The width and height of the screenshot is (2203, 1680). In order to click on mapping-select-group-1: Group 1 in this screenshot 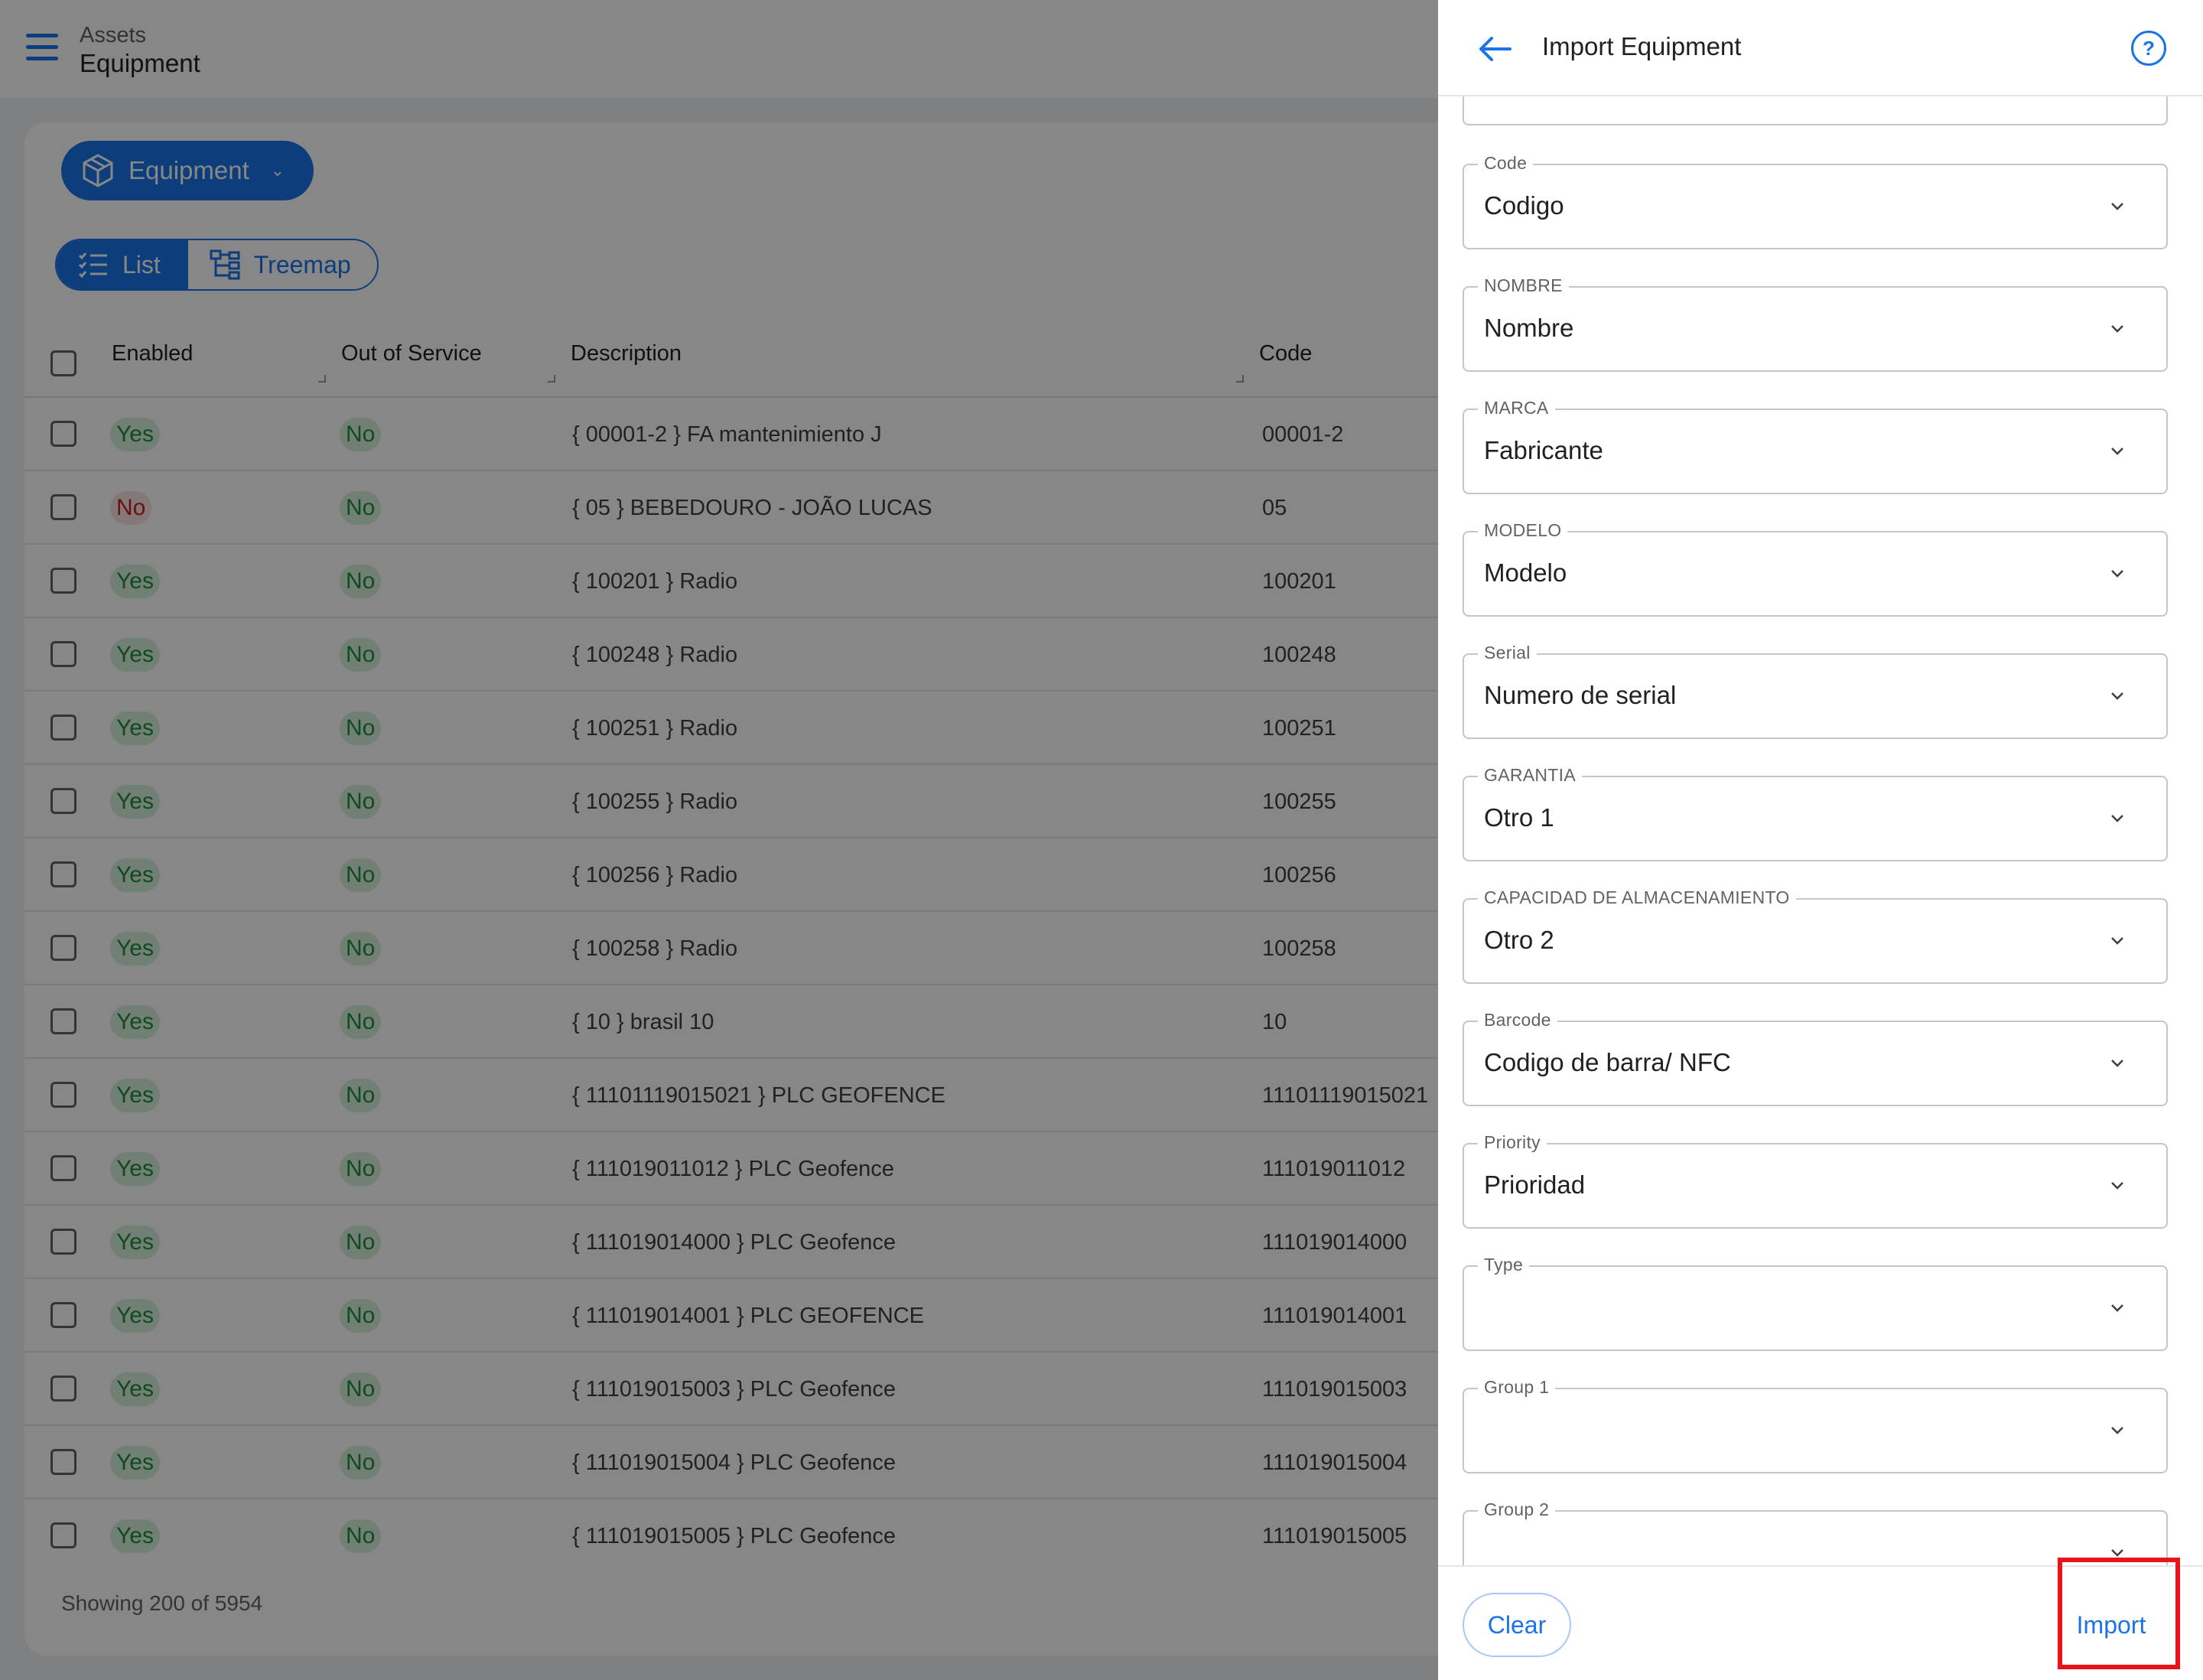, I will do `click(1815, 1425)`.